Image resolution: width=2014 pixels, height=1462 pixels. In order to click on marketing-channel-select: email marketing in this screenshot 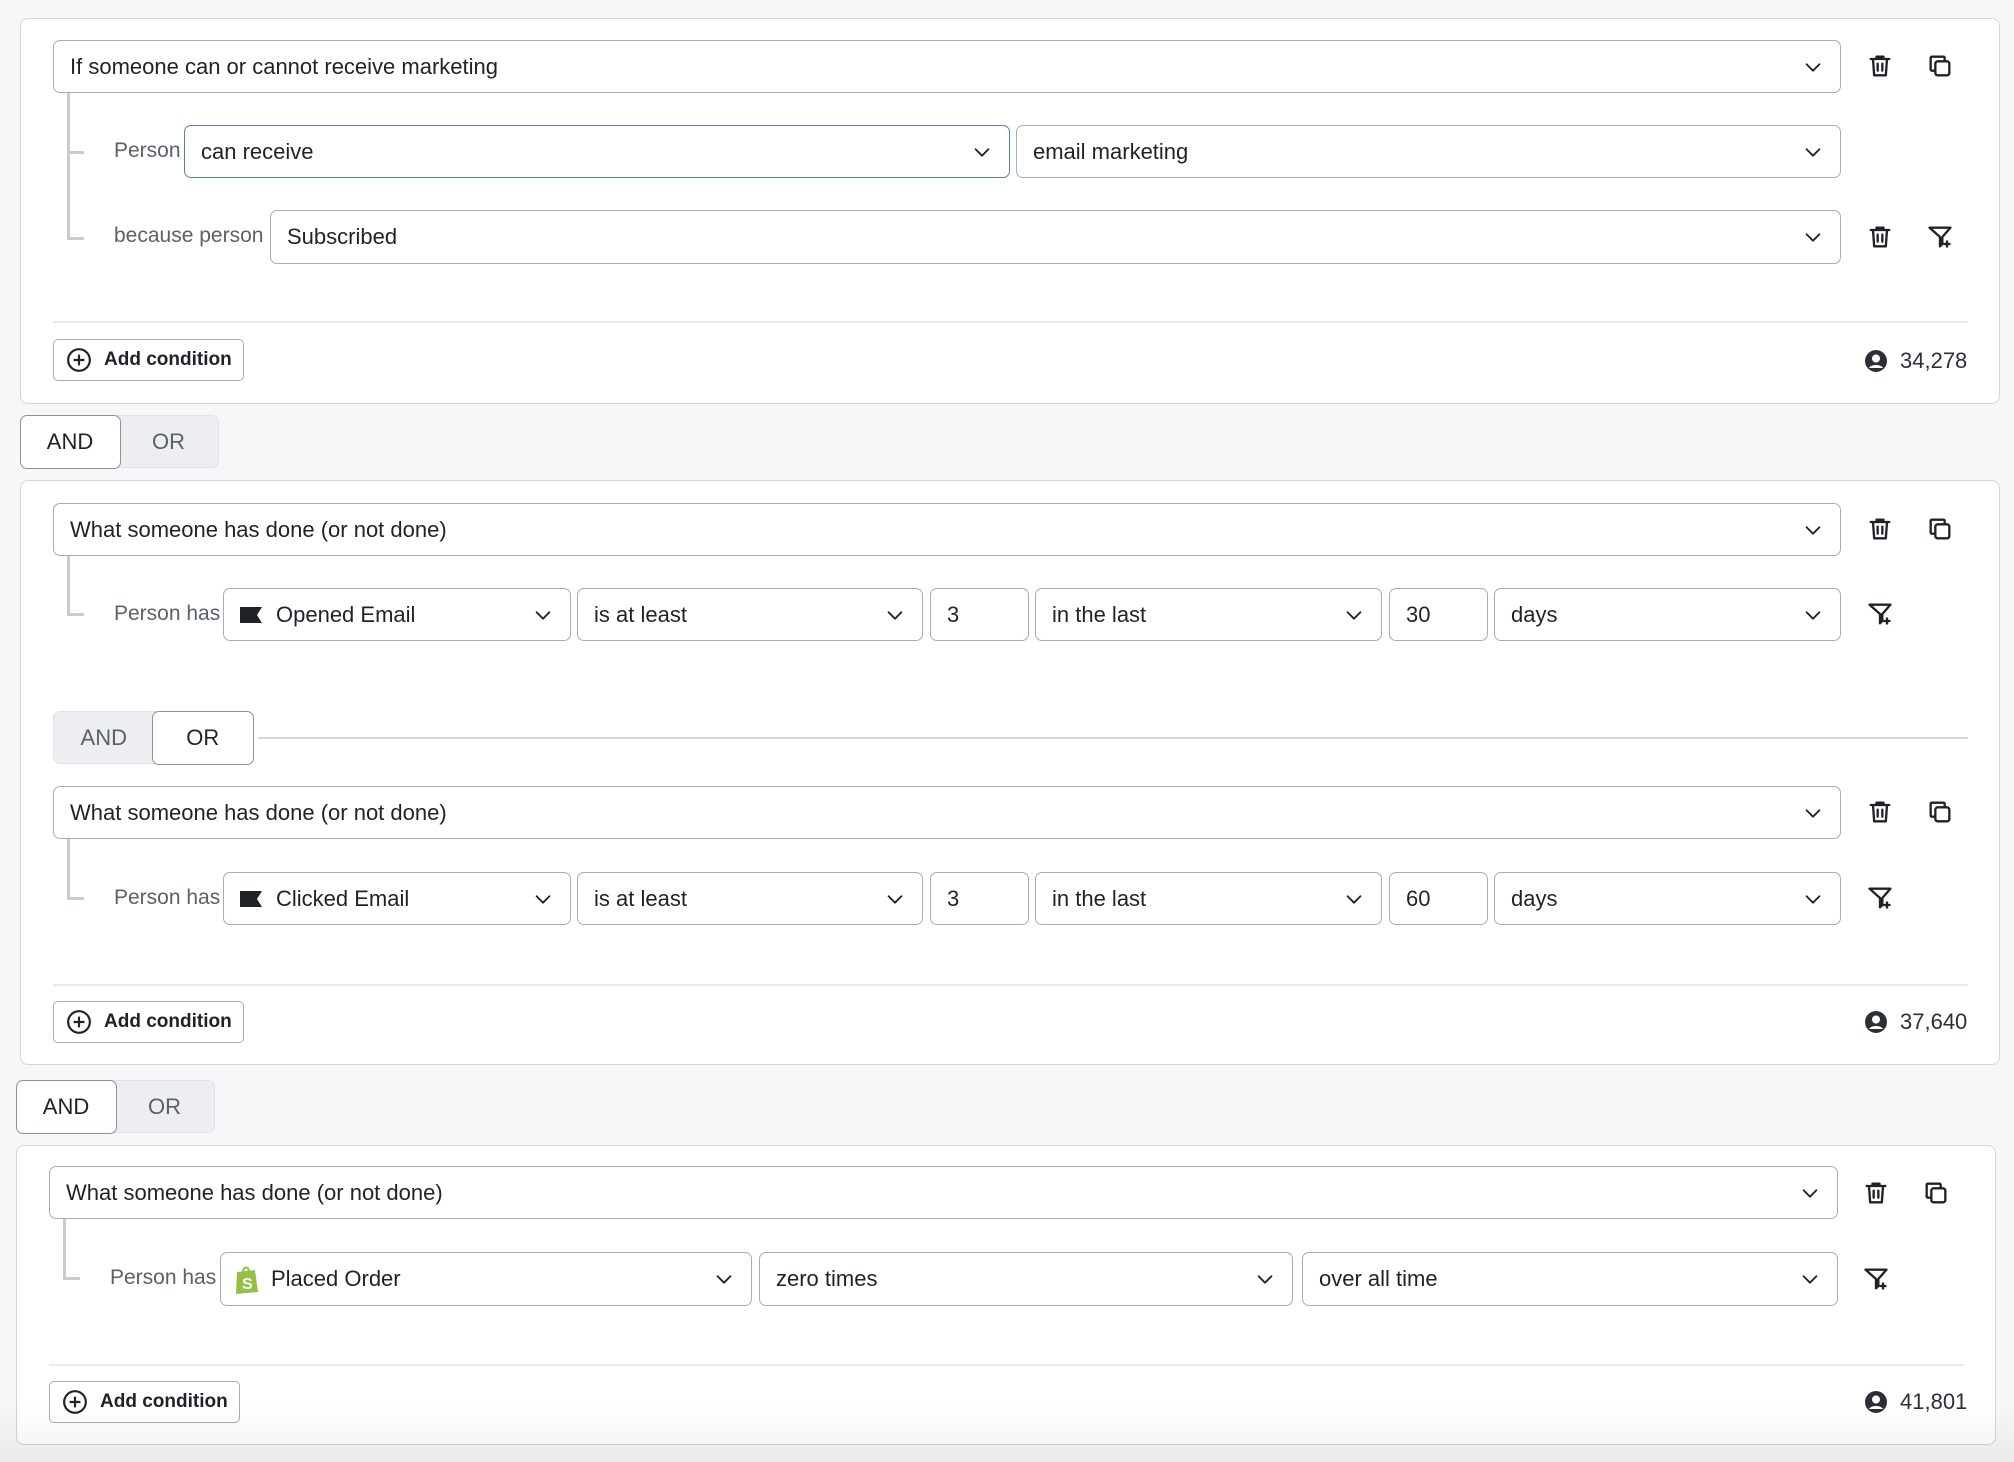, I will do `click(1428, 151)`.